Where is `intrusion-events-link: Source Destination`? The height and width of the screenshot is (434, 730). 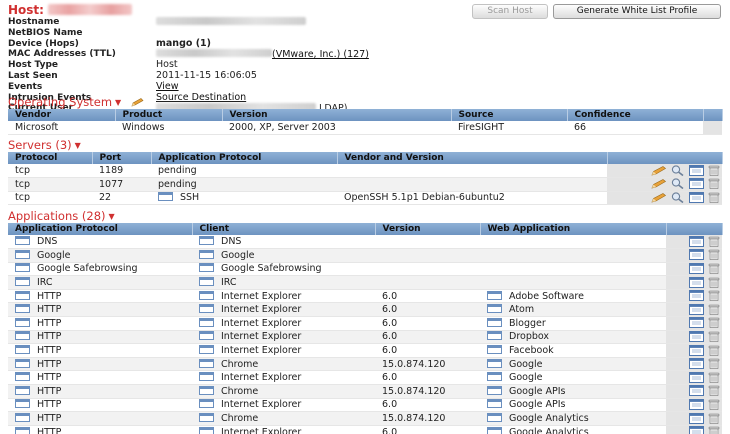
intrusion-events-link: Source Destination is located at coordinates (201, 97).